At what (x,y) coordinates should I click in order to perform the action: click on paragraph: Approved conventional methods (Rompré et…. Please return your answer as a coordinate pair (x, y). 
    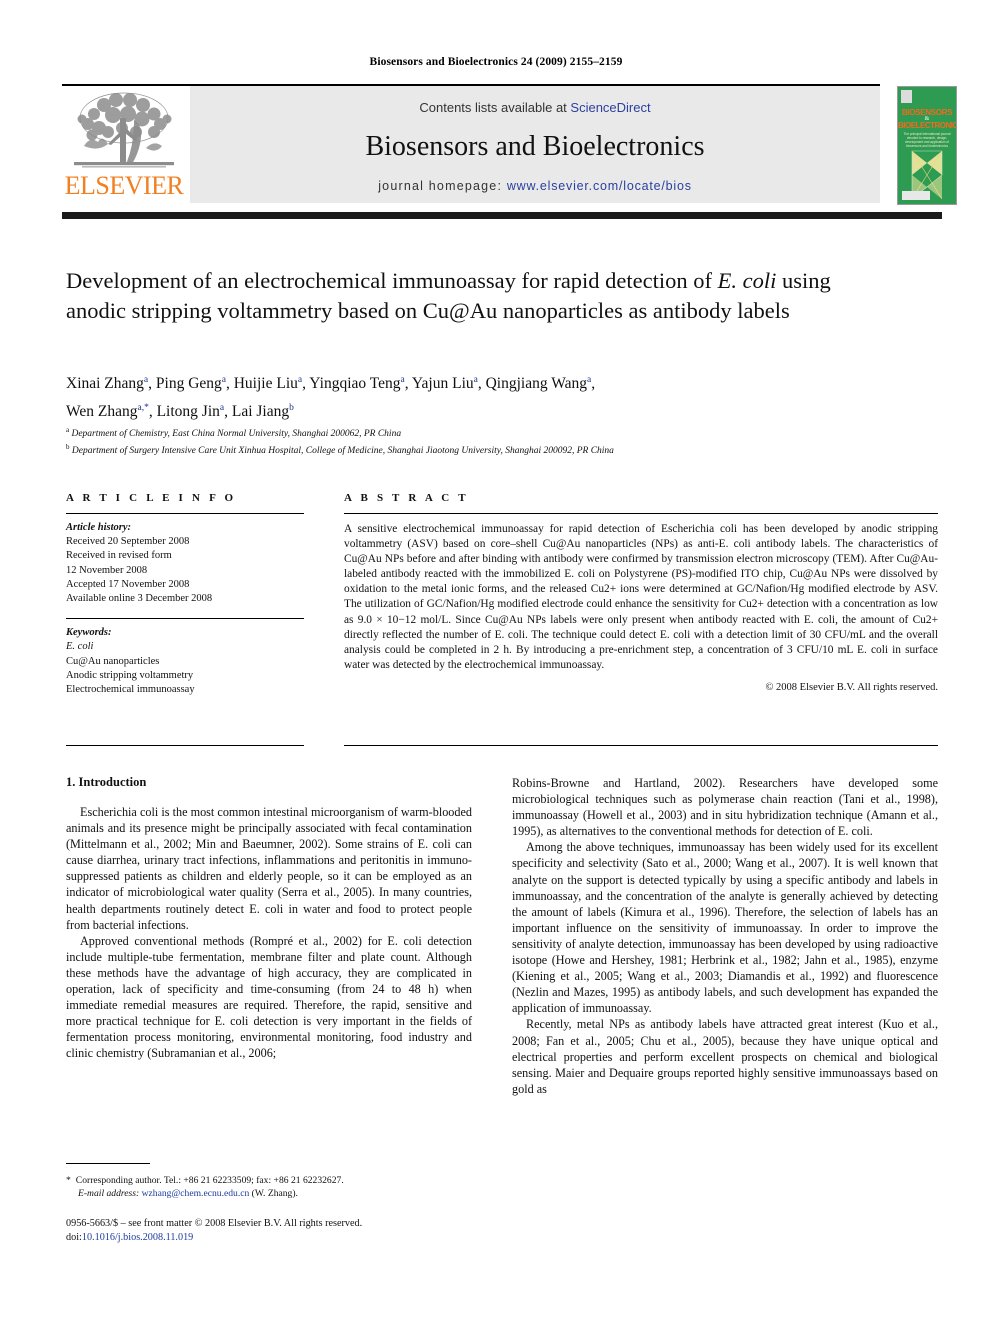
    Looking at the image, I should click on (269, 997).